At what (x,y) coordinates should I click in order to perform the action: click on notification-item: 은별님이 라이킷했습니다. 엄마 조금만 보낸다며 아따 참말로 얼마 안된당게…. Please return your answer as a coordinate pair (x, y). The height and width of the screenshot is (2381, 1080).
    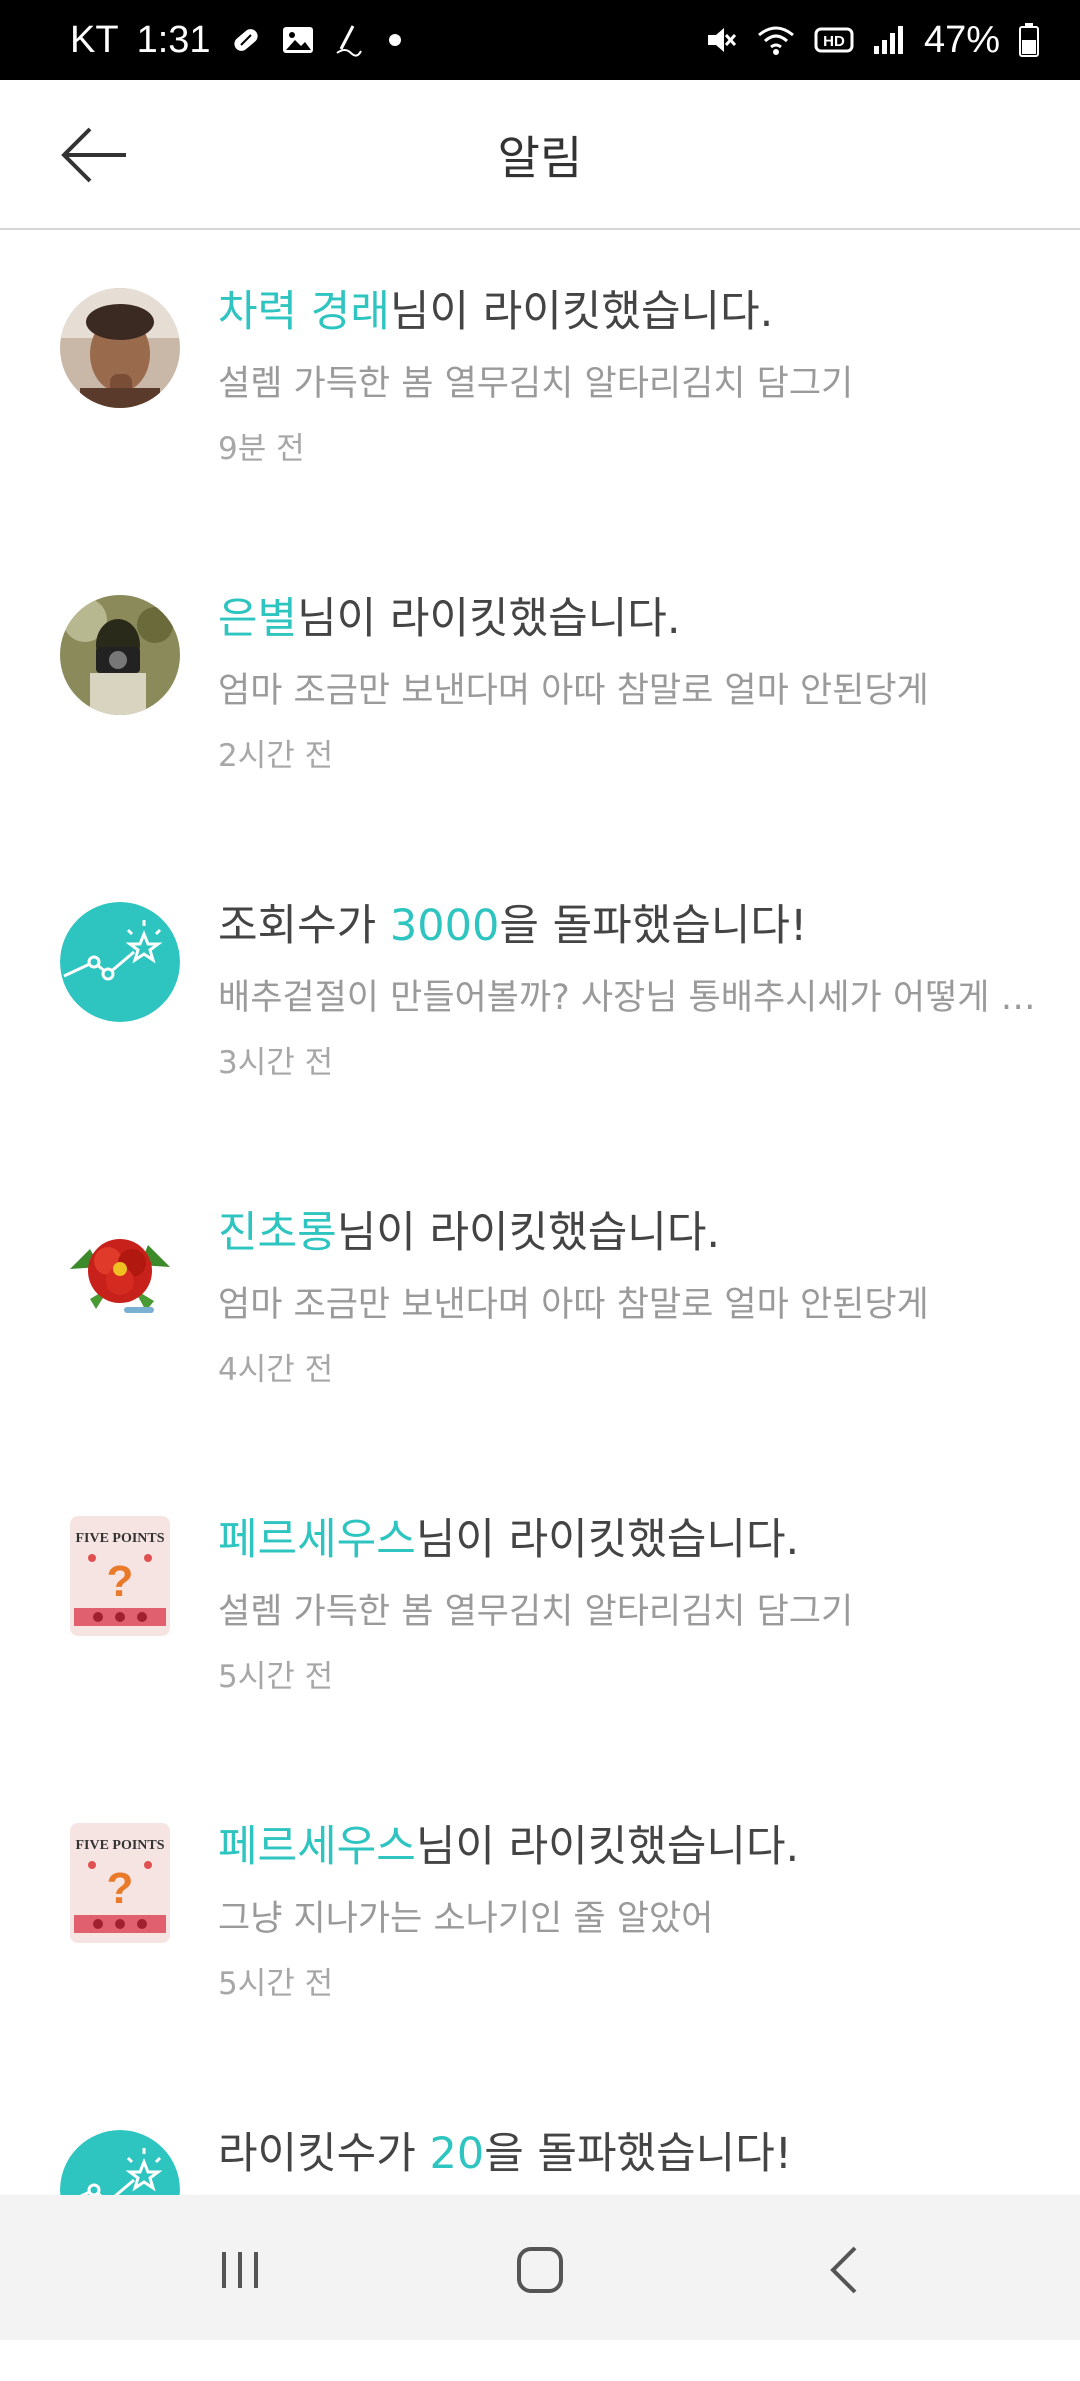
    Looking at the image, I should click on (540, 692).